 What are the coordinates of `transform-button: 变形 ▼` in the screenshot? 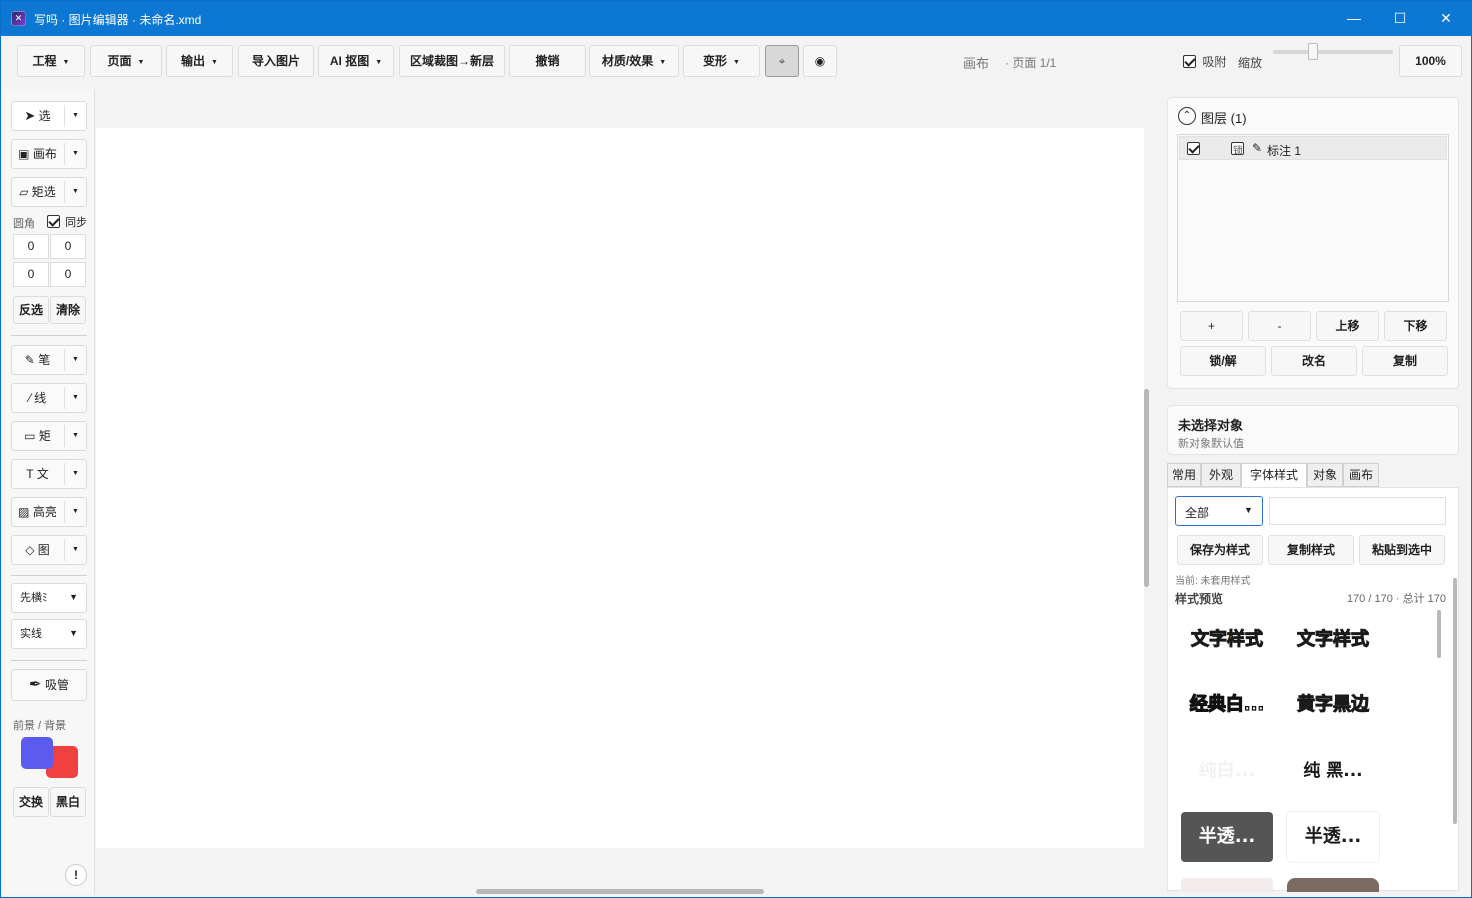 It's located at (721, 61).